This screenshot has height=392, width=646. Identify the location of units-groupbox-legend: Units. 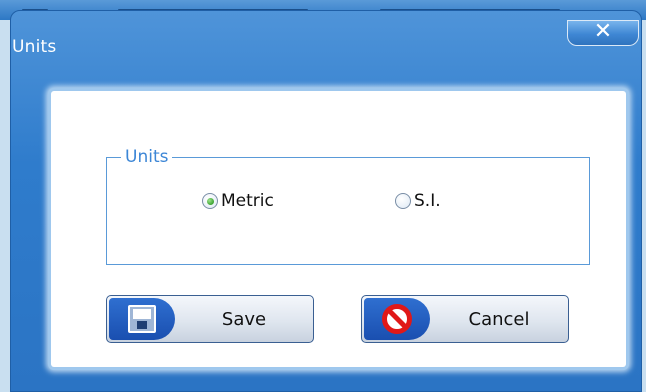
(147, 157).